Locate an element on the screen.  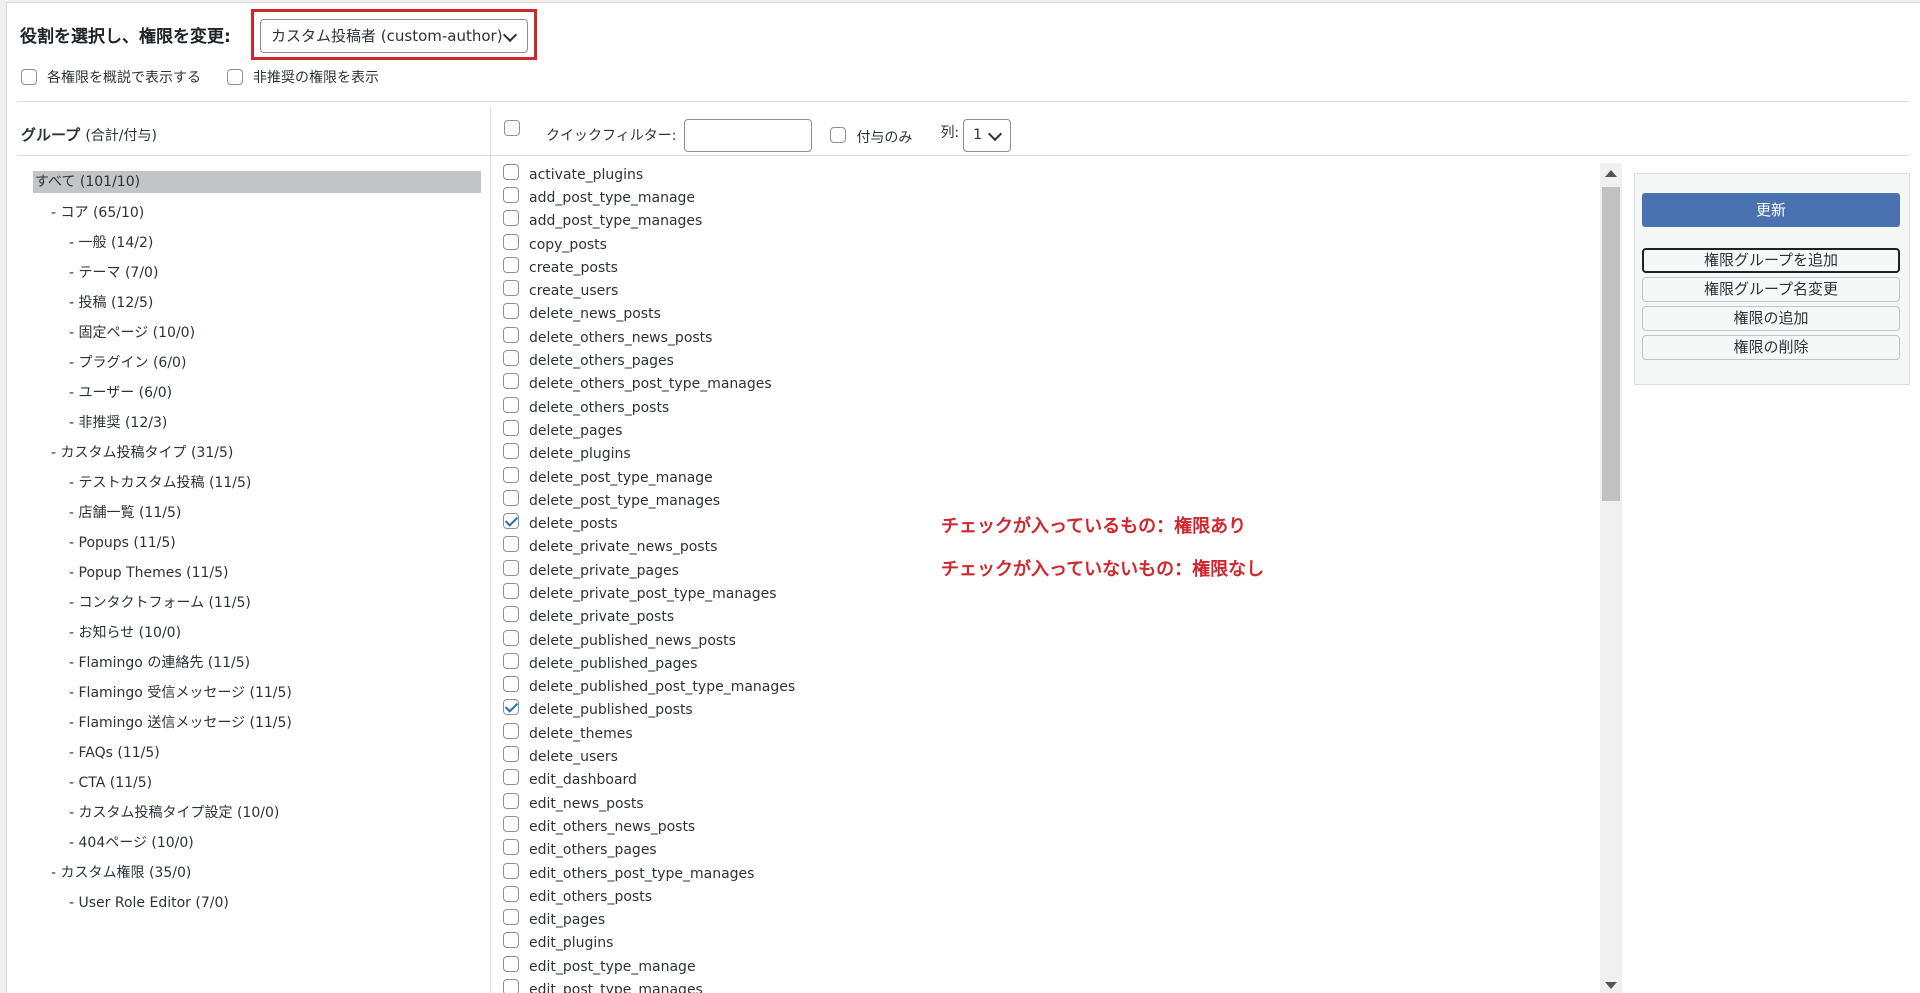
group-item: - FAQs (11/5) is located at coordinates (257, 756).